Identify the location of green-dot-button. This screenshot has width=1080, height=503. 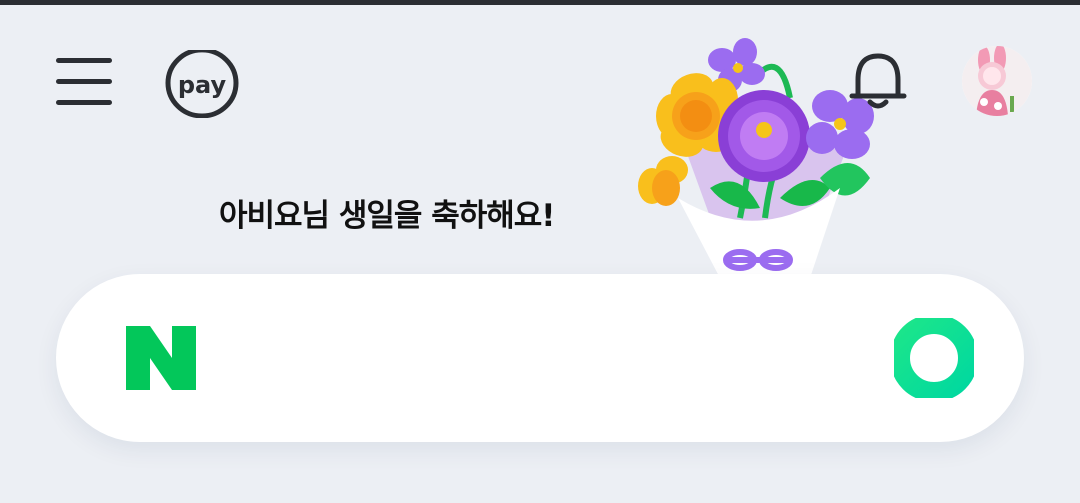
(934, 358).